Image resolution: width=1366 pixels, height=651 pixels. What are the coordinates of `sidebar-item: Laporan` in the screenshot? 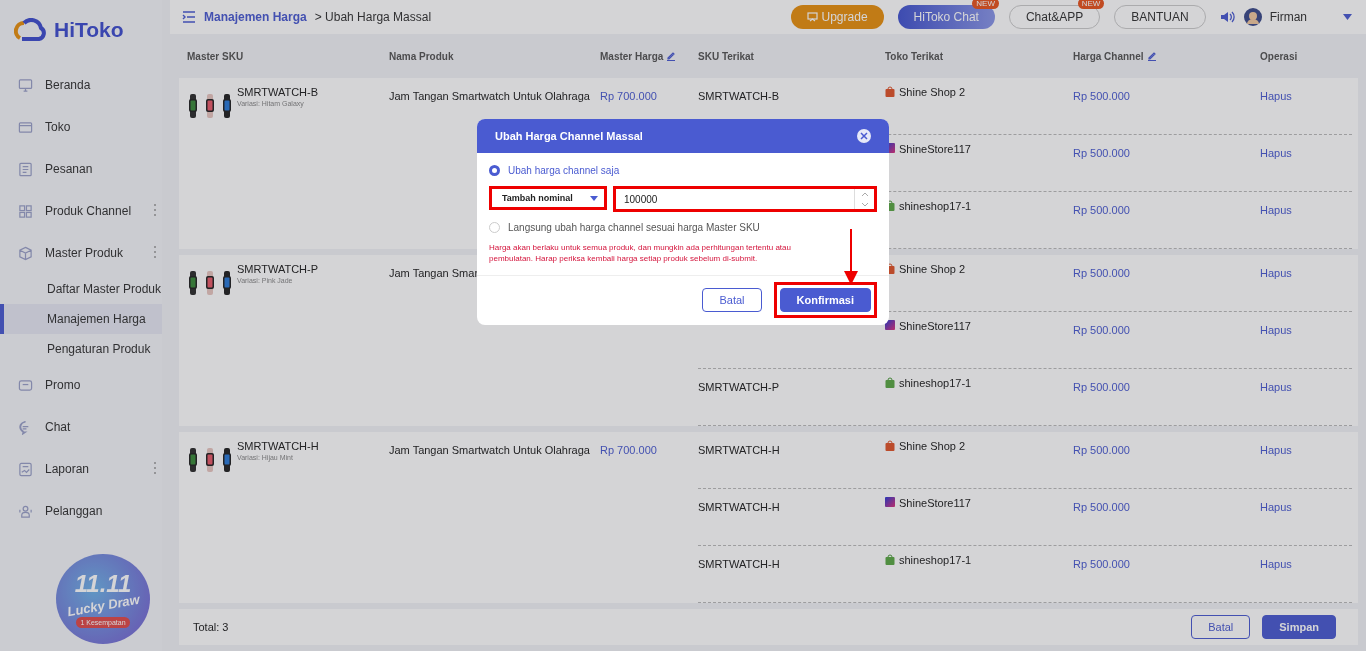 It's located at (81, 469).